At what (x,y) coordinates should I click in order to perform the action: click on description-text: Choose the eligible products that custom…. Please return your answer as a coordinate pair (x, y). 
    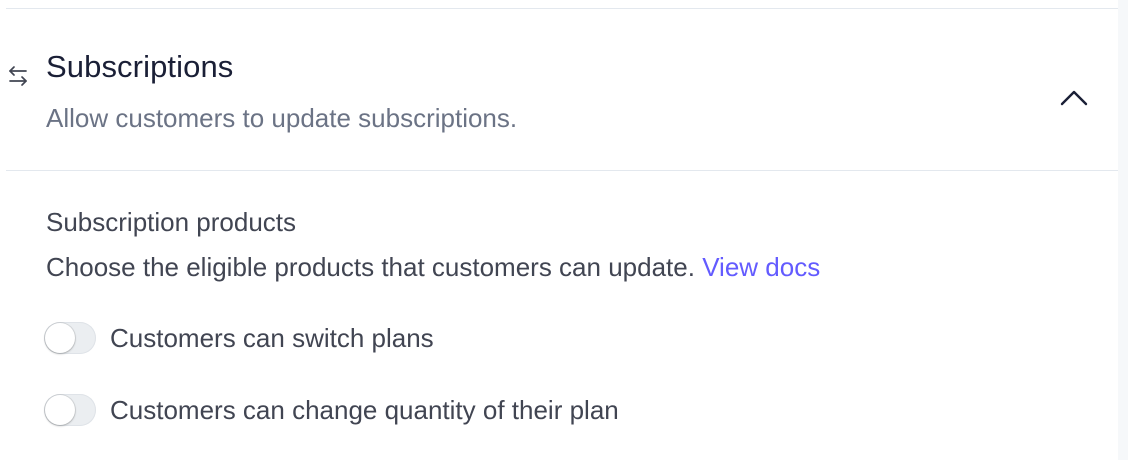
    Looking at the image, I should click on (370, 267).